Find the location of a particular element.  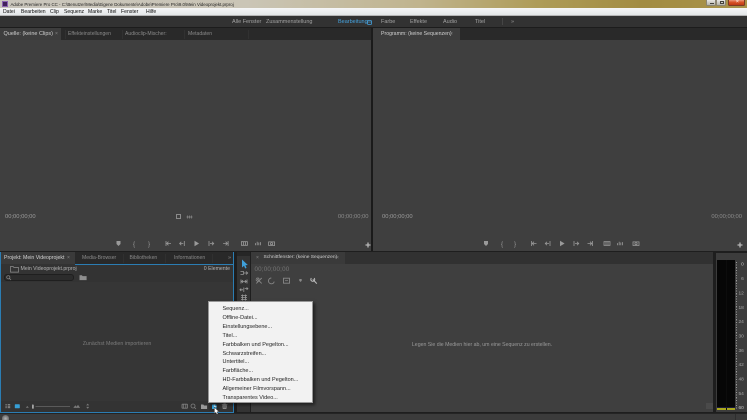

svg-text: 18 is located at coordinates (741, 308).